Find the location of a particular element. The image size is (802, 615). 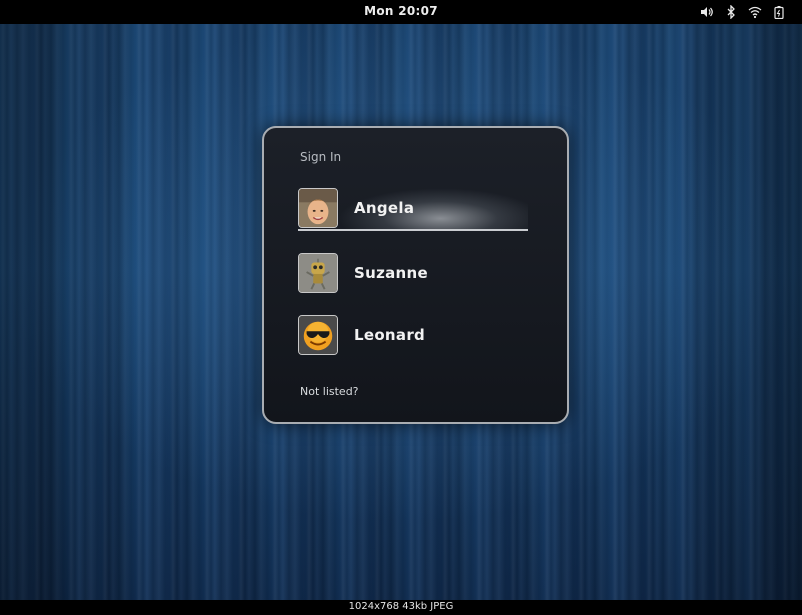

smiley-sunglasses-avatar is located at coordinates (318, 335).